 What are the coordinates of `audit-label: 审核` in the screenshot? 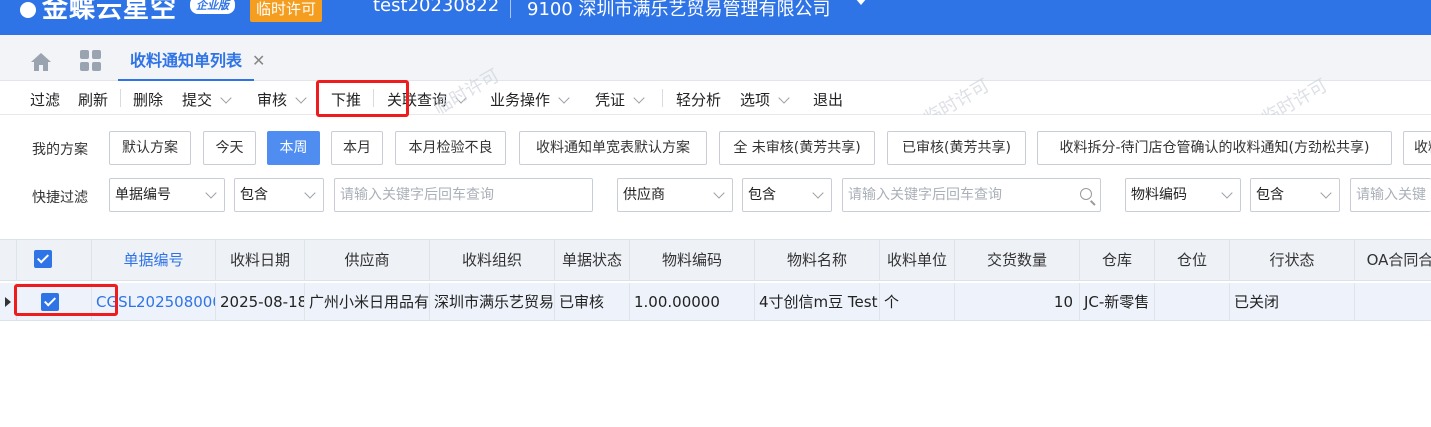 It's located at (272, 100).